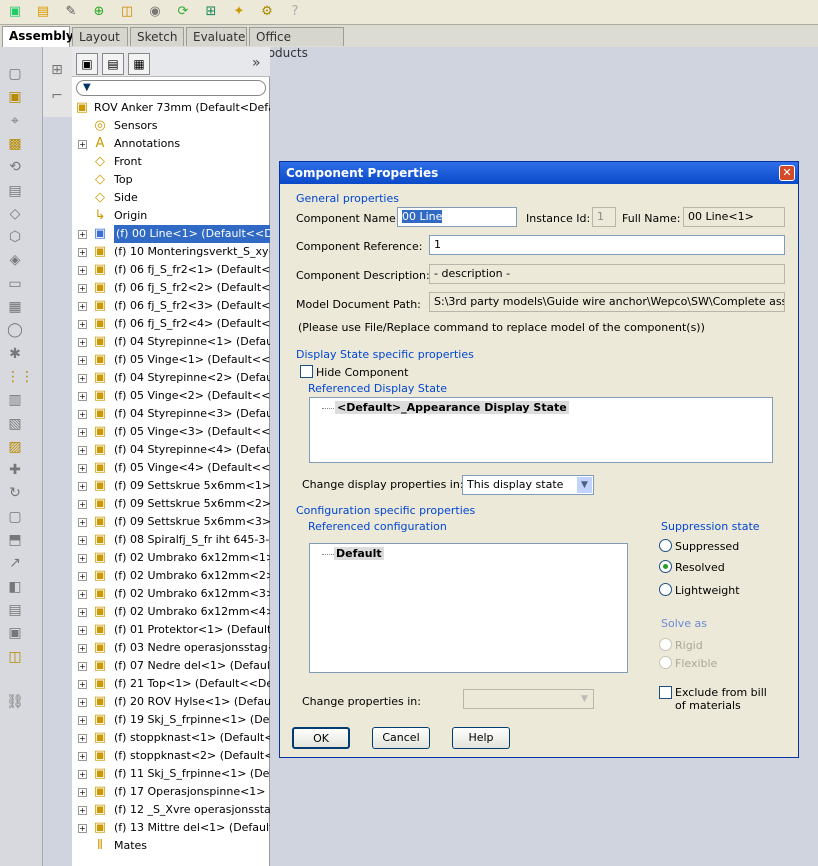 Image resolution: width=818 pixels, height=866 pixels. I want to click on component-name-input: 00 Line, so click(457, 217).